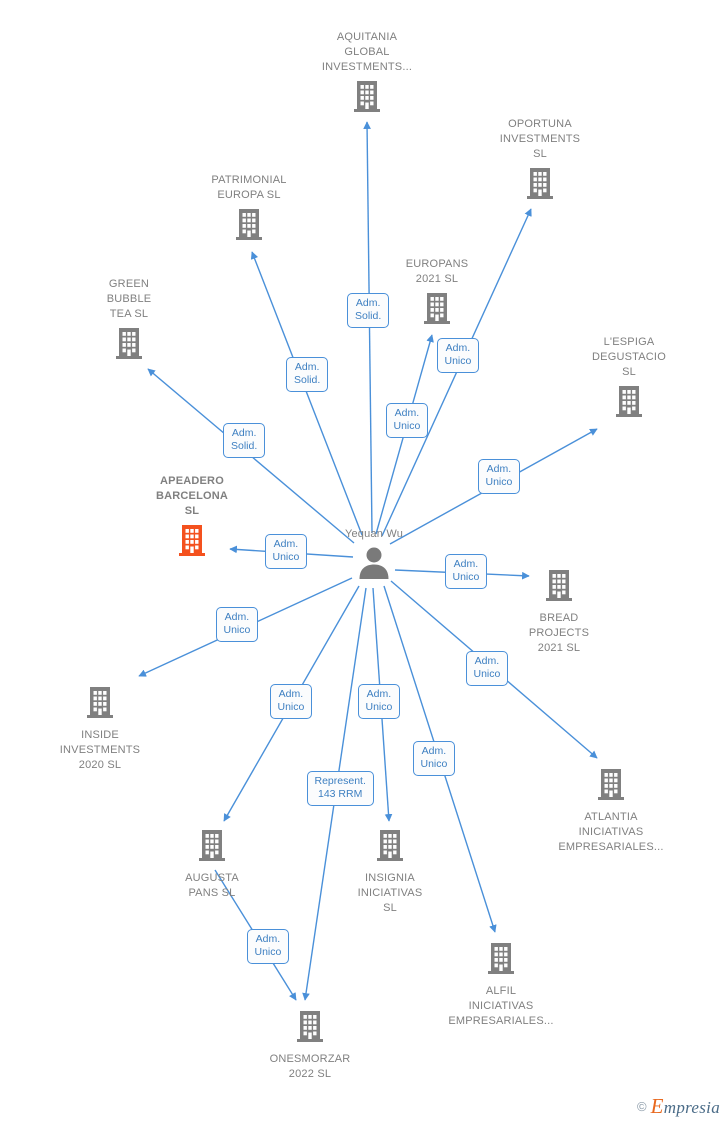 The image size is (728, 1125). I want to click on edge-label-e-augusta: Adm. Unico, so click(291, 701).